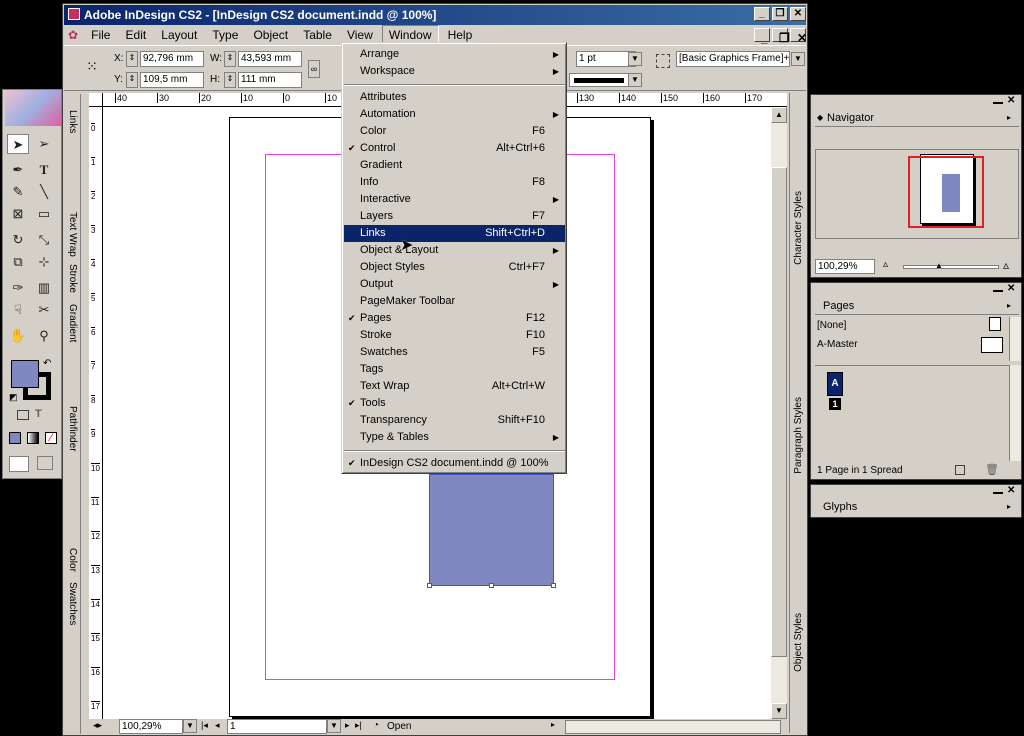 The width and height of the screenshot is (1024, 736). What do you see at coordinates (635, 80) in the screenshot?
I see `stroke-type-dropdown: ▼` at bounding box center [635, 80].